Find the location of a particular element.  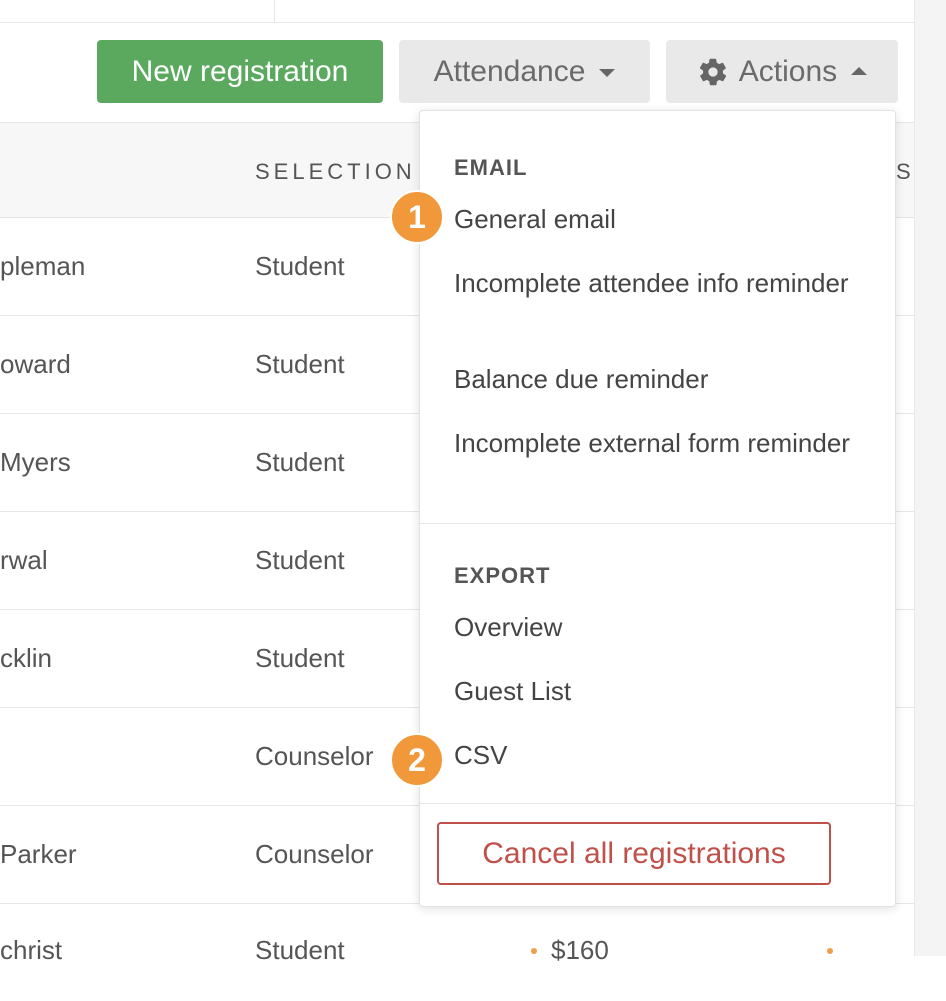

actions-dropdown-button: Actions is located at coordinates (782, 71).